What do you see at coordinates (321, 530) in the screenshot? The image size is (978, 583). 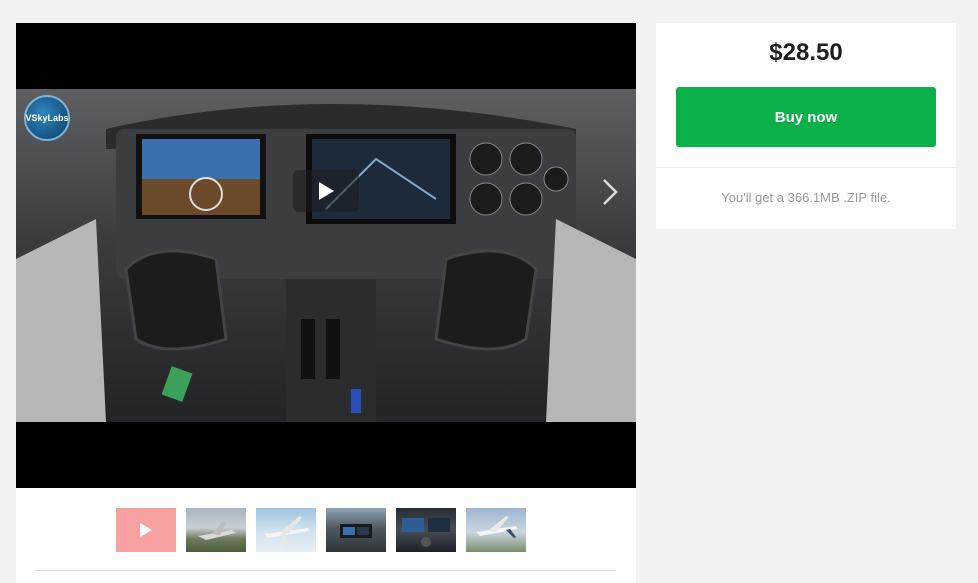 I see `thumbnail-strip` at bounding box center [321, 530].